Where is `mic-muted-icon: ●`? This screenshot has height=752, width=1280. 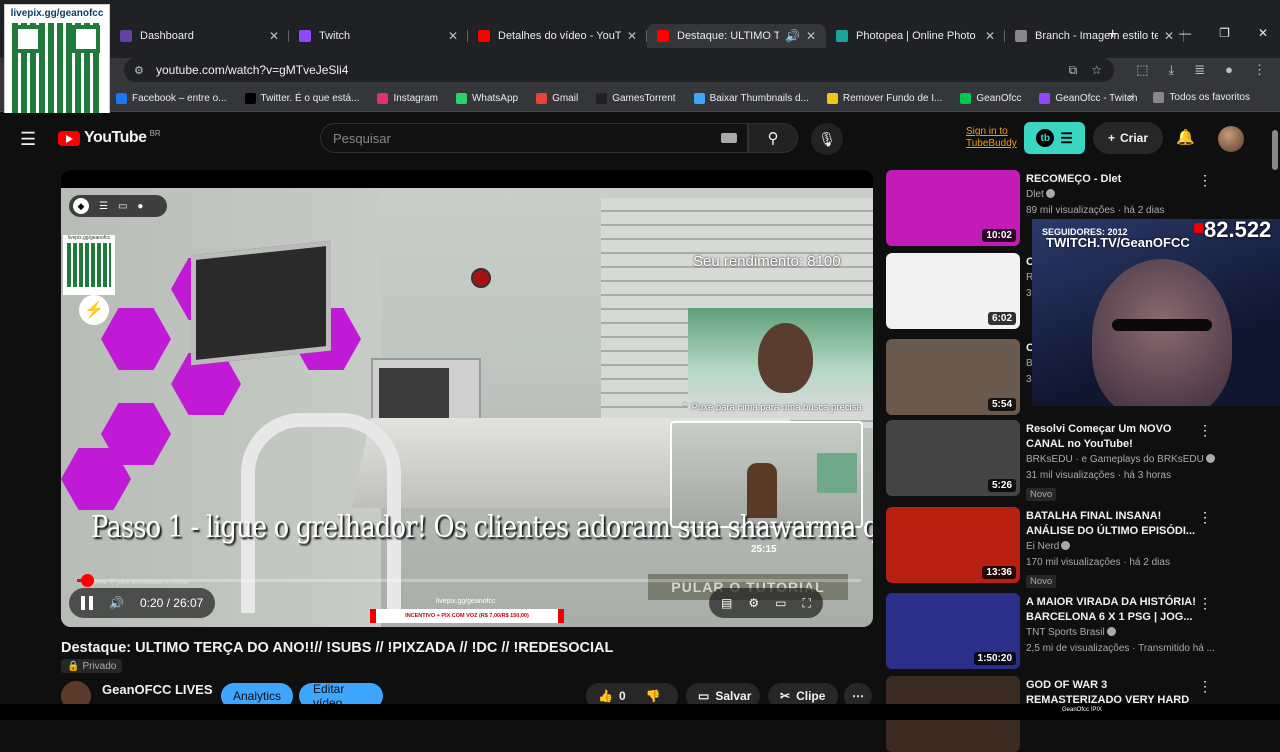 mic-muted-icon: ● is located at coordinates (140, 206).